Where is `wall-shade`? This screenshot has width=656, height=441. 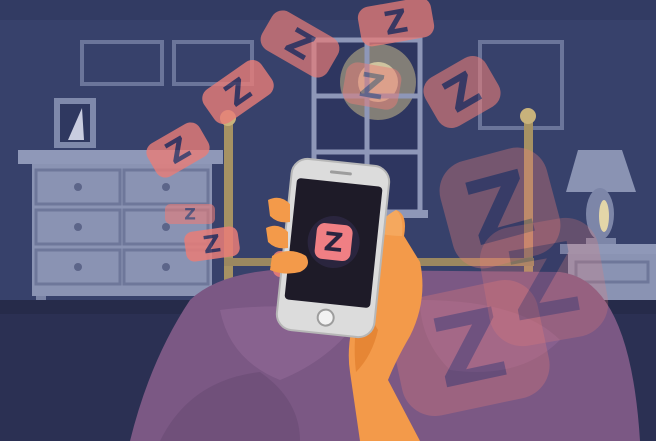
wall-shade is located at coordinates (328, 10).